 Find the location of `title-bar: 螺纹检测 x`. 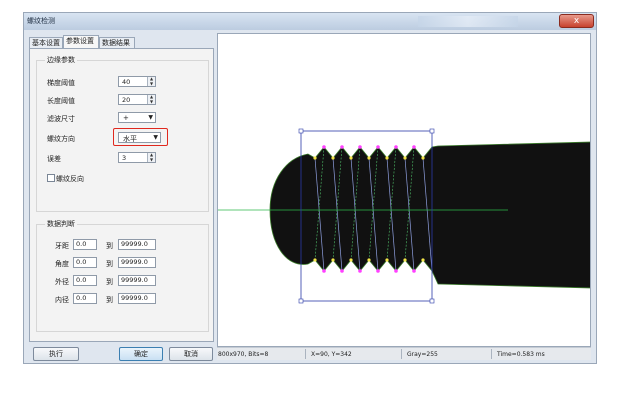

title-bar: 螺纹检测 x is located at coordinates (310, 21).